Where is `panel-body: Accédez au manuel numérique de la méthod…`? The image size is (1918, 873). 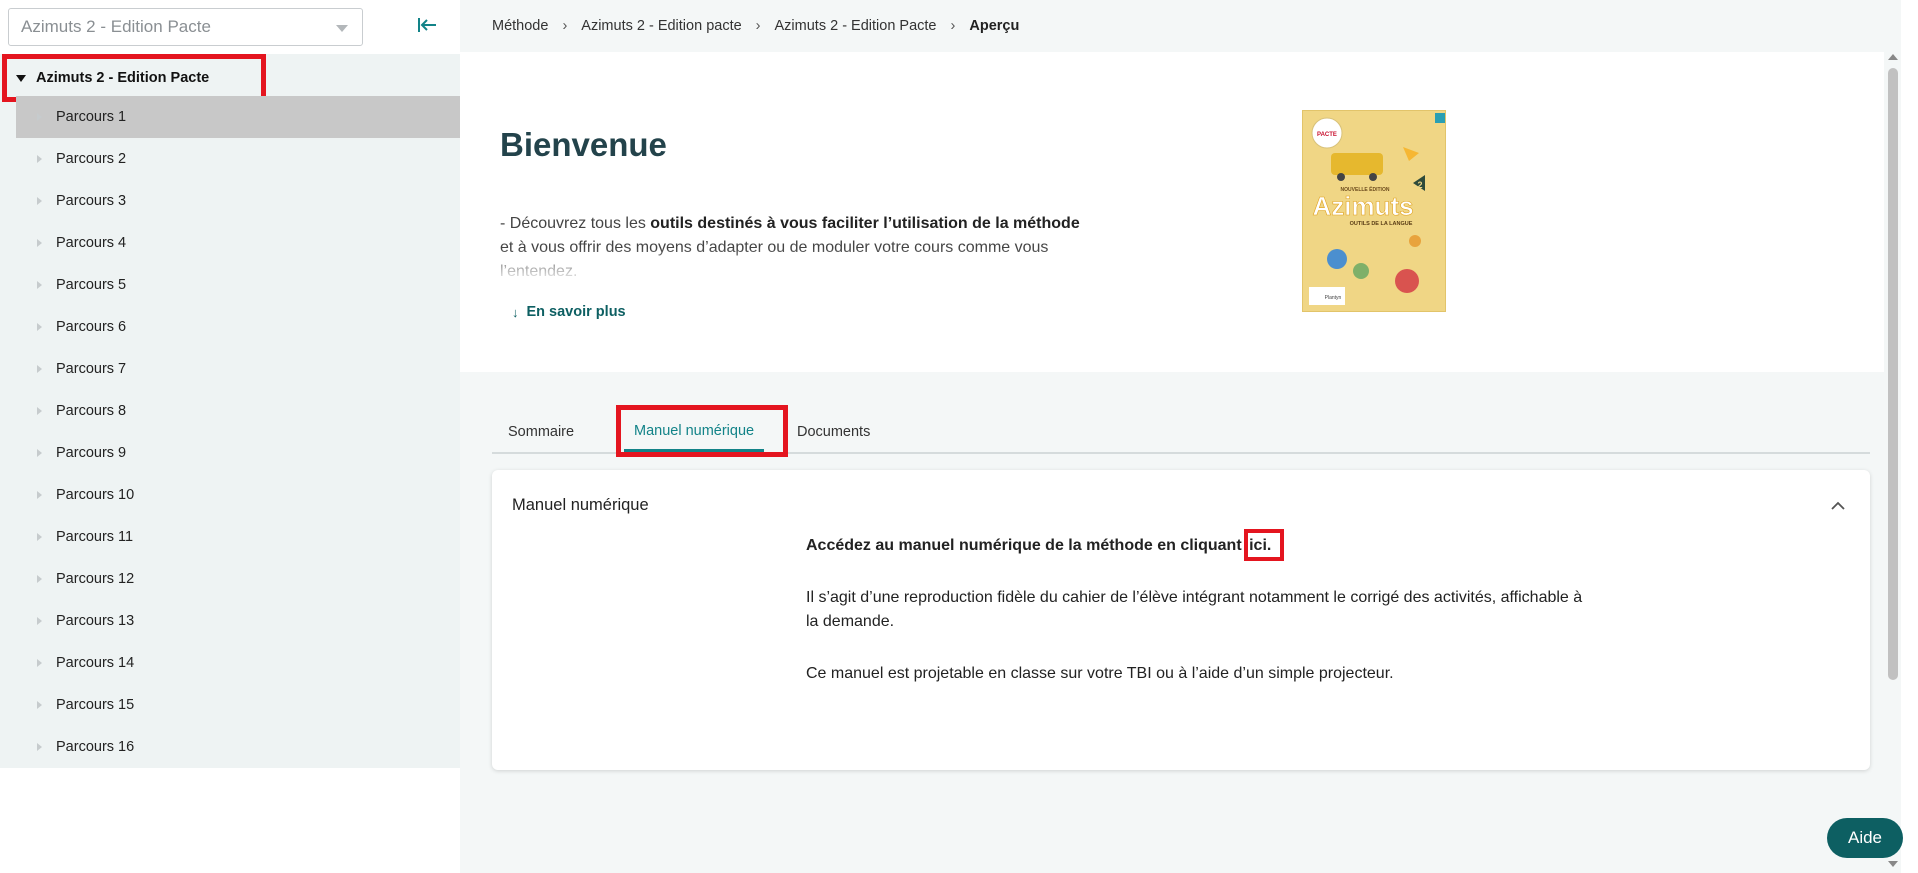 panel-body: Accédez au manuel numérique de la méthod… is located at coordinates (1201, 621).